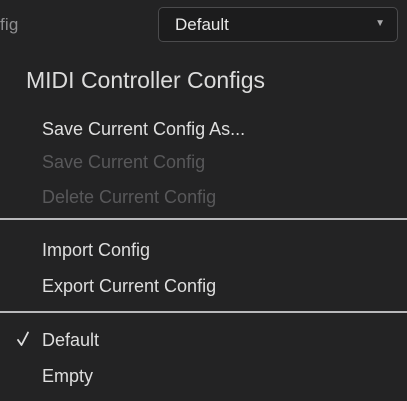  Describe the element at coordinates (23, 338) in the screenshot. I see `checkmark-icon` at that location.